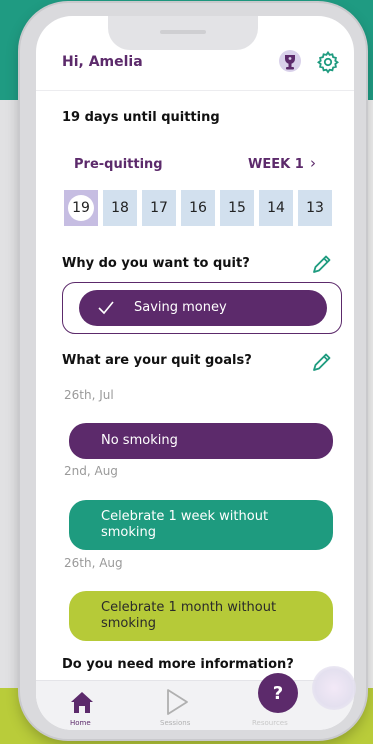 This screenshot has height=744, width=373. Describe the element at coordinates (93, 563) in the screenshot. I see `goal-date: 26th, Aug` at that location.